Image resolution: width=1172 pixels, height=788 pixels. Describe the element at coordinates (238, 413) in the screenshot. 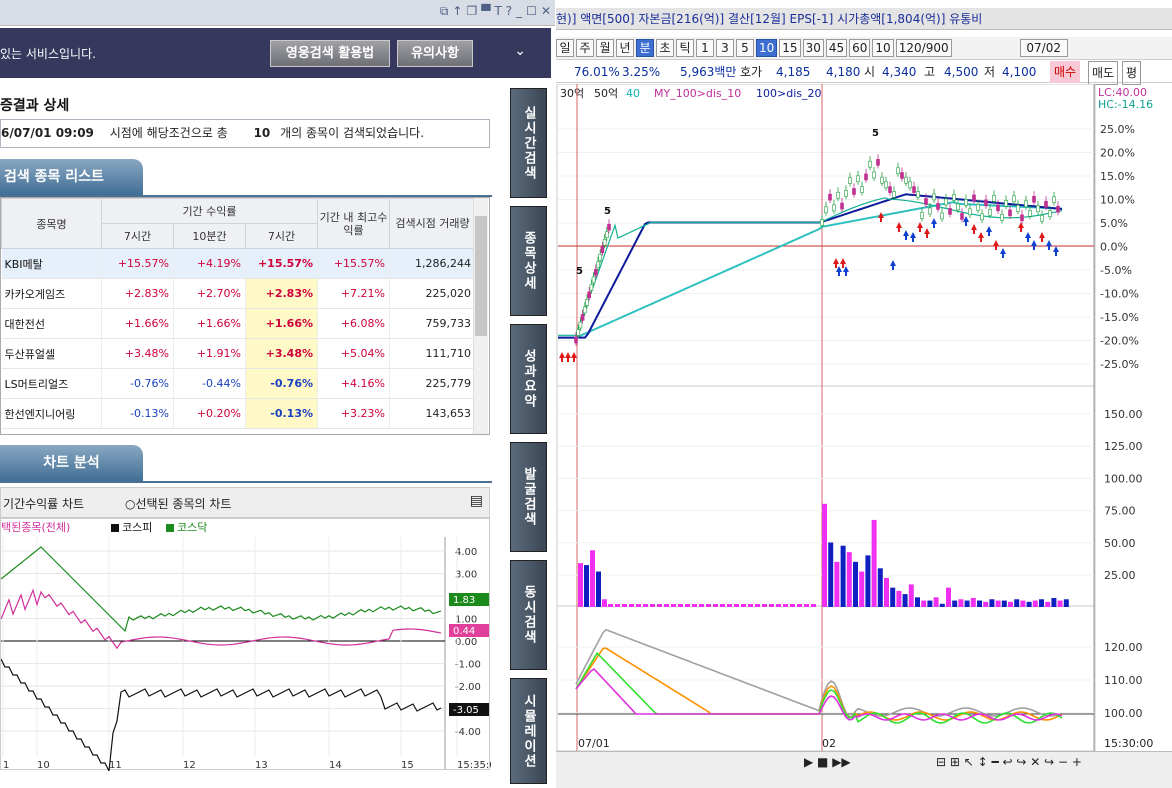

I see `table-row: 한선엔지니어링 -0.13% +0.20% -0.13% +3.23% 143,653` at that location.